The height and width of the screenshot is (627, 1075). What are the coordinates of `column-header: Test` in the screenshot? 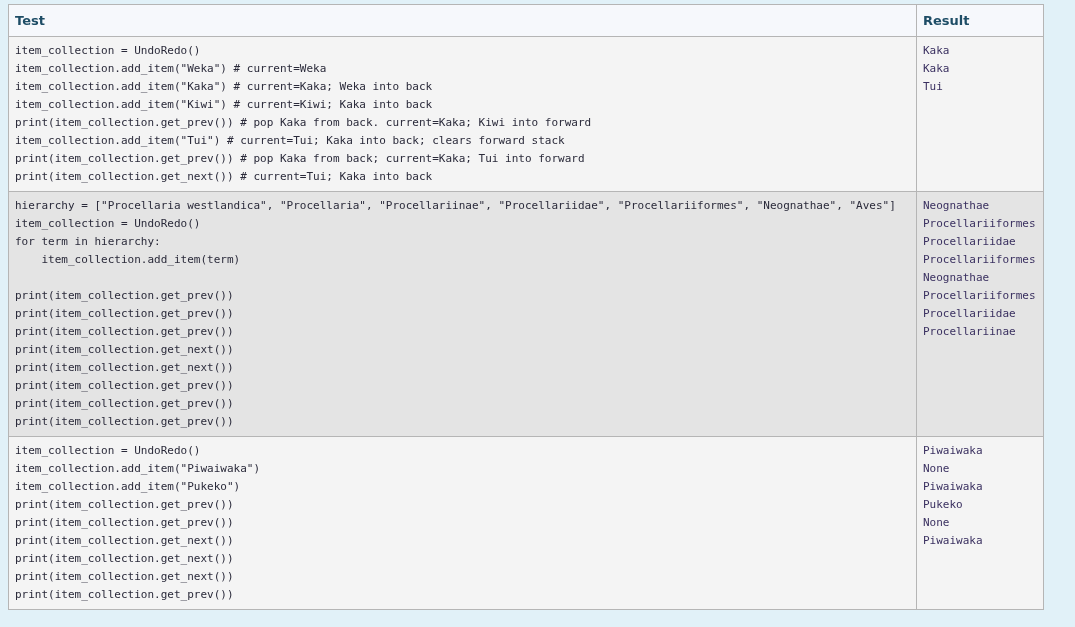 It's located at (462, 20).